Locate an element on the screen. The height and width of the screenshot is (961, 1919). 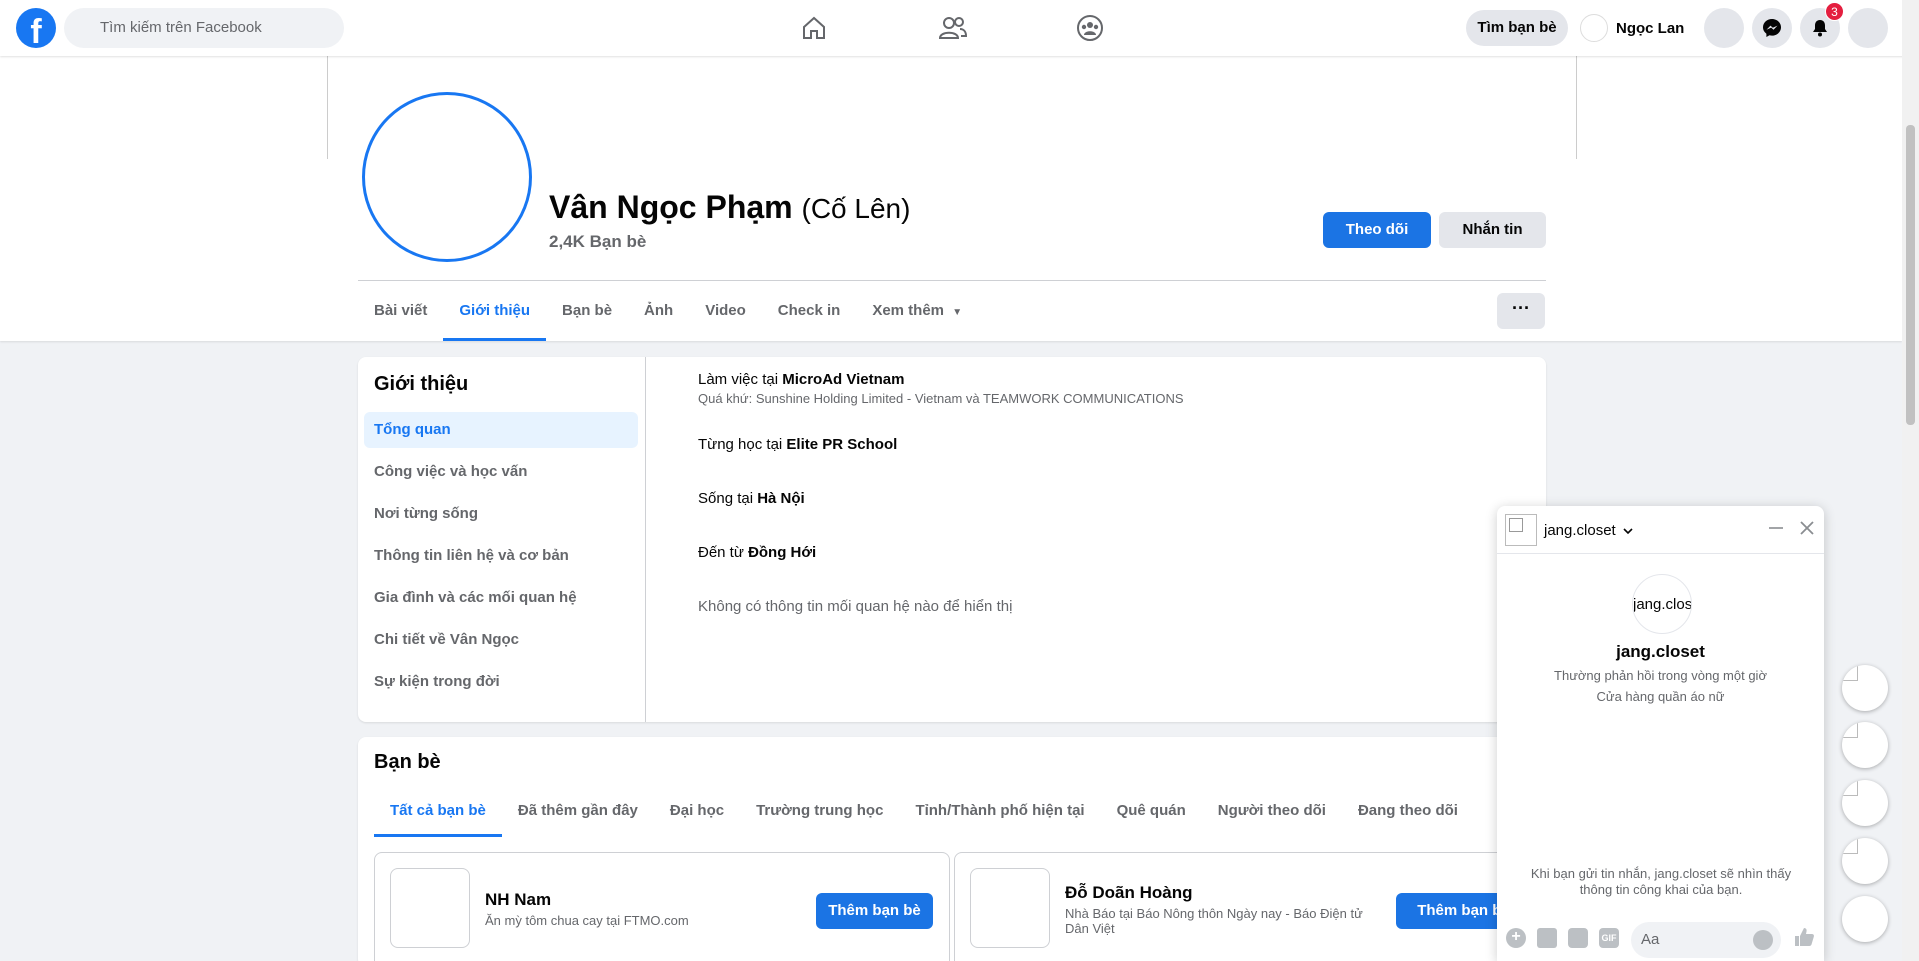
account-button is located at coordinates (1868, 28).